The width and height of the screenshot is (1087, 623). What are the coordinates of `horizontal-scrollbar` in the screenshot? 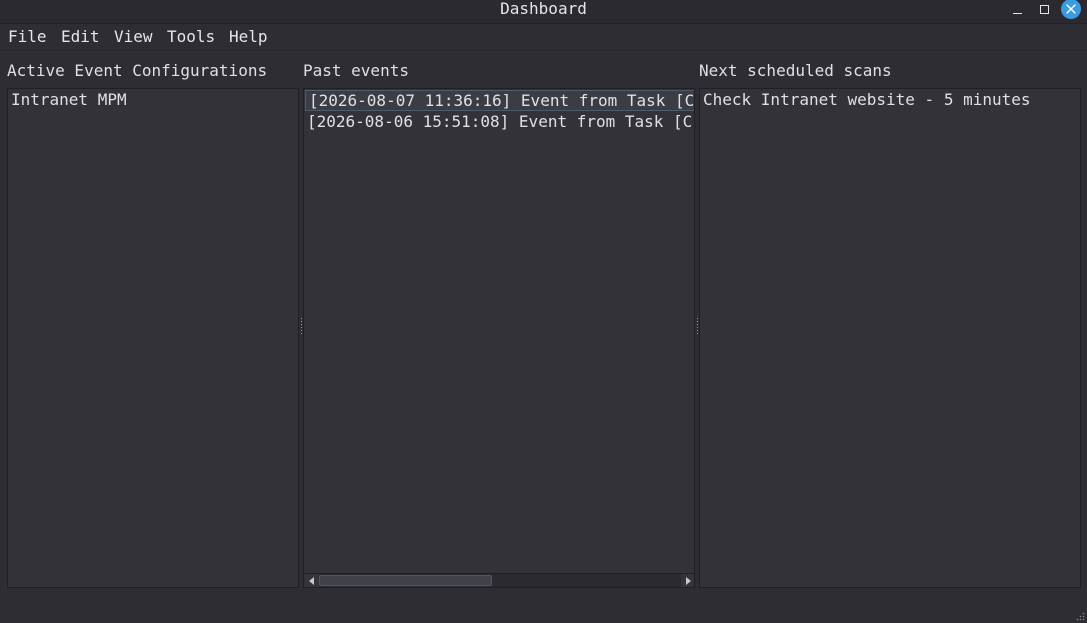 It's located at (499, 580).